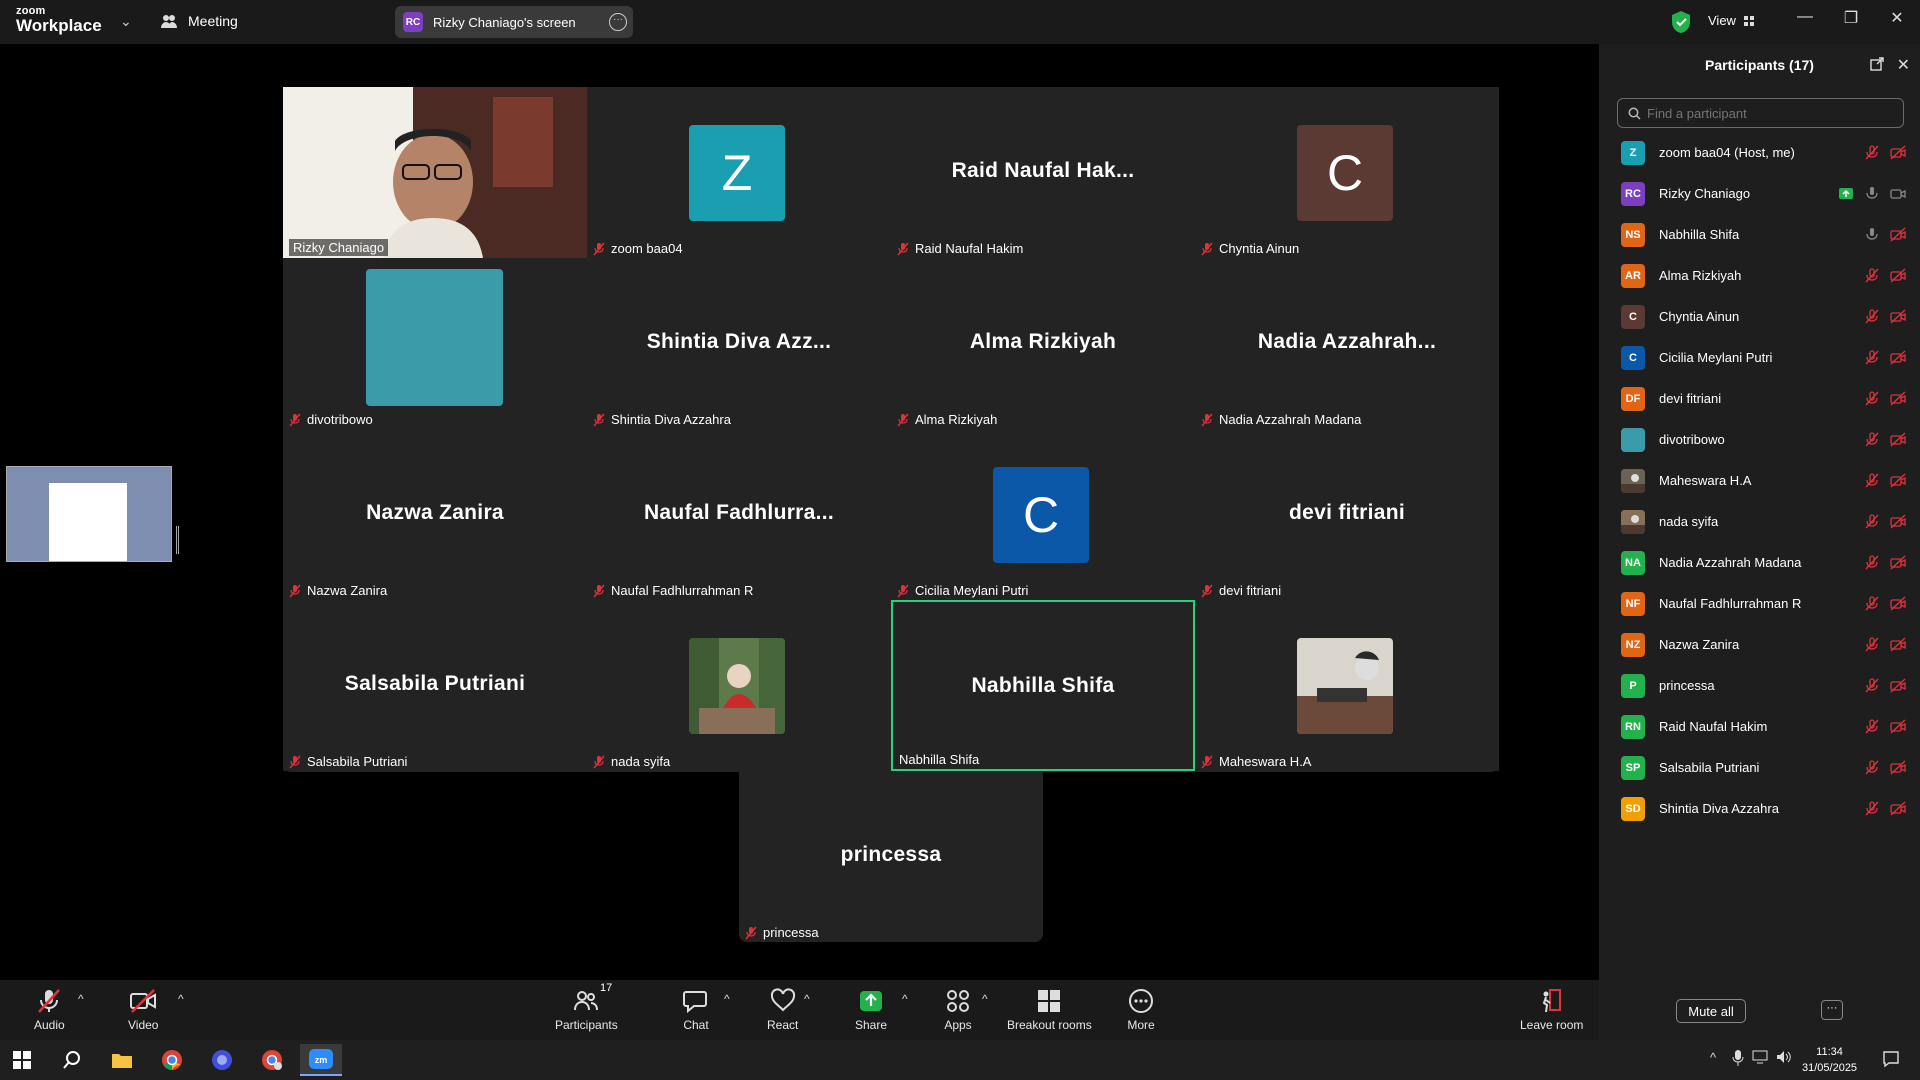 The height and width of the screenshot is (1080, 1920). What do you see at coordinates (222, 1060) in the screenshot?
I see `browser-app-icon` at bounding box center [222, 1060].